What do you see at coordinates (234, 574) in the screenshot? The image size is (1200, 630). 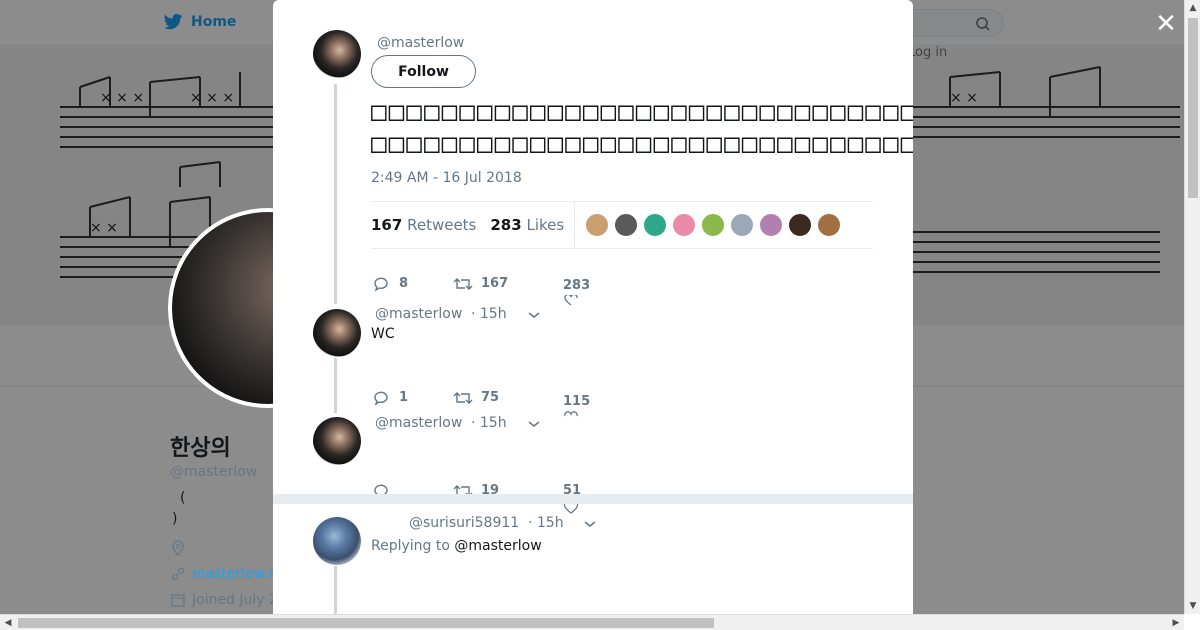 I see `profile-url-text: masterlow.n` at bounding box center [234, 574].